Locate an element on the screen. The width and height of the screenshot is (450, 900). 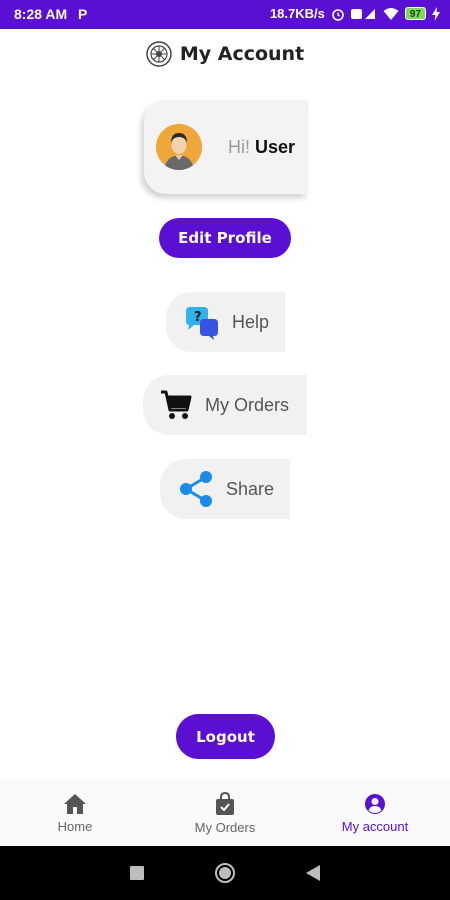
nav-home-label: Home is located at coordinates (75, 826).